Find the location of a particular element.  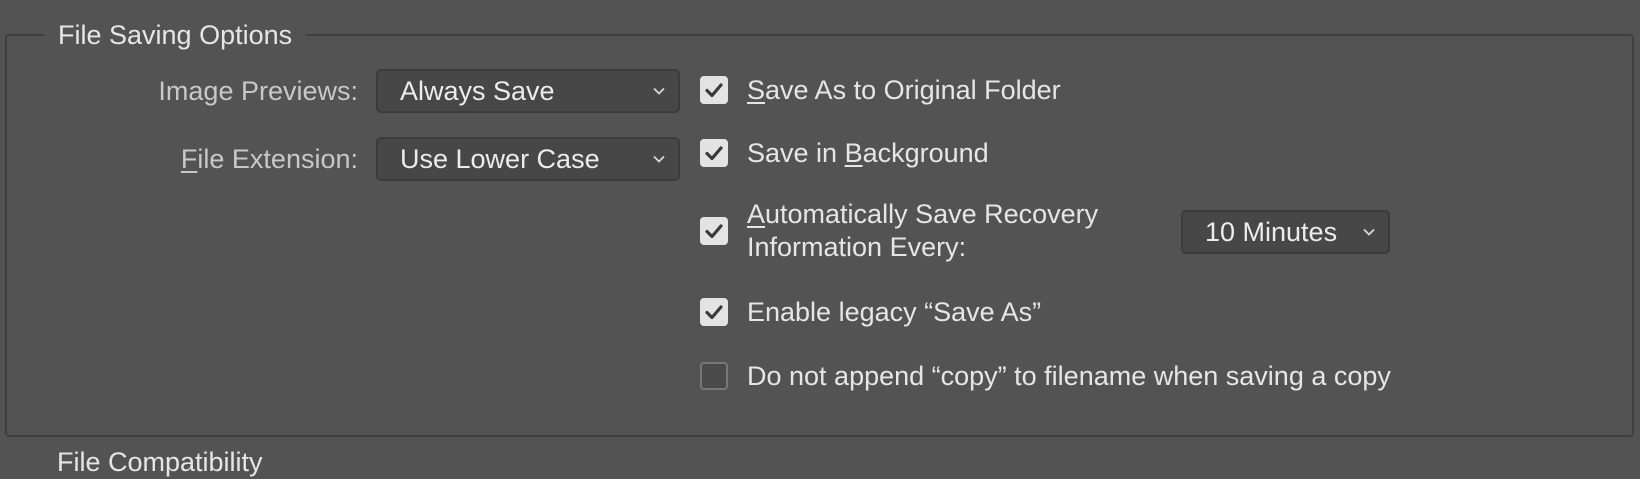

auto-save-recovery-checkbox is located at coordinates (714, 231).